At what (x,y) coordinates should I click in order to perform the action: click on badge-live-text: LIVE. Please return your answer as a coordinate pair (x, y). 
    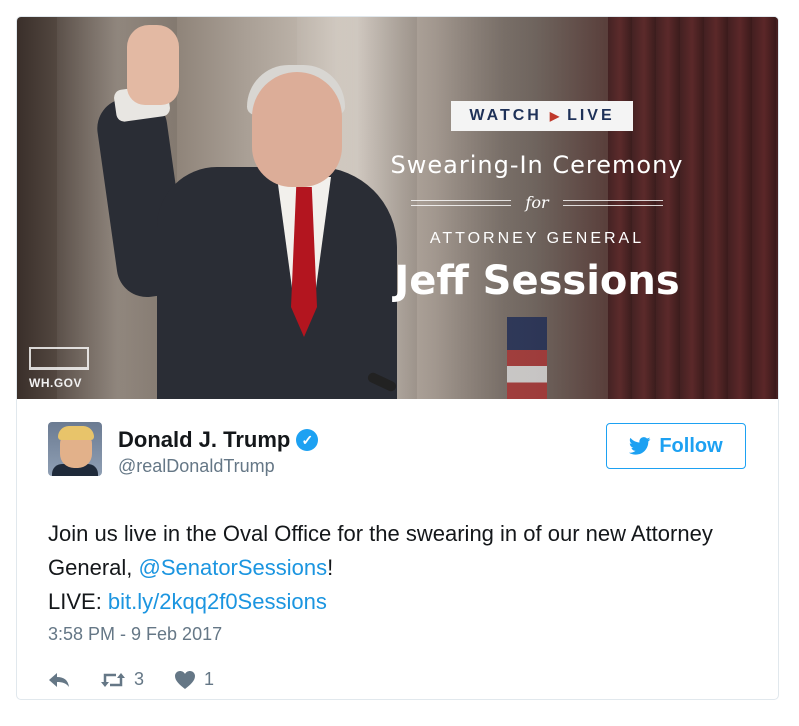
    Looking at the image, I should click on (591, 115).